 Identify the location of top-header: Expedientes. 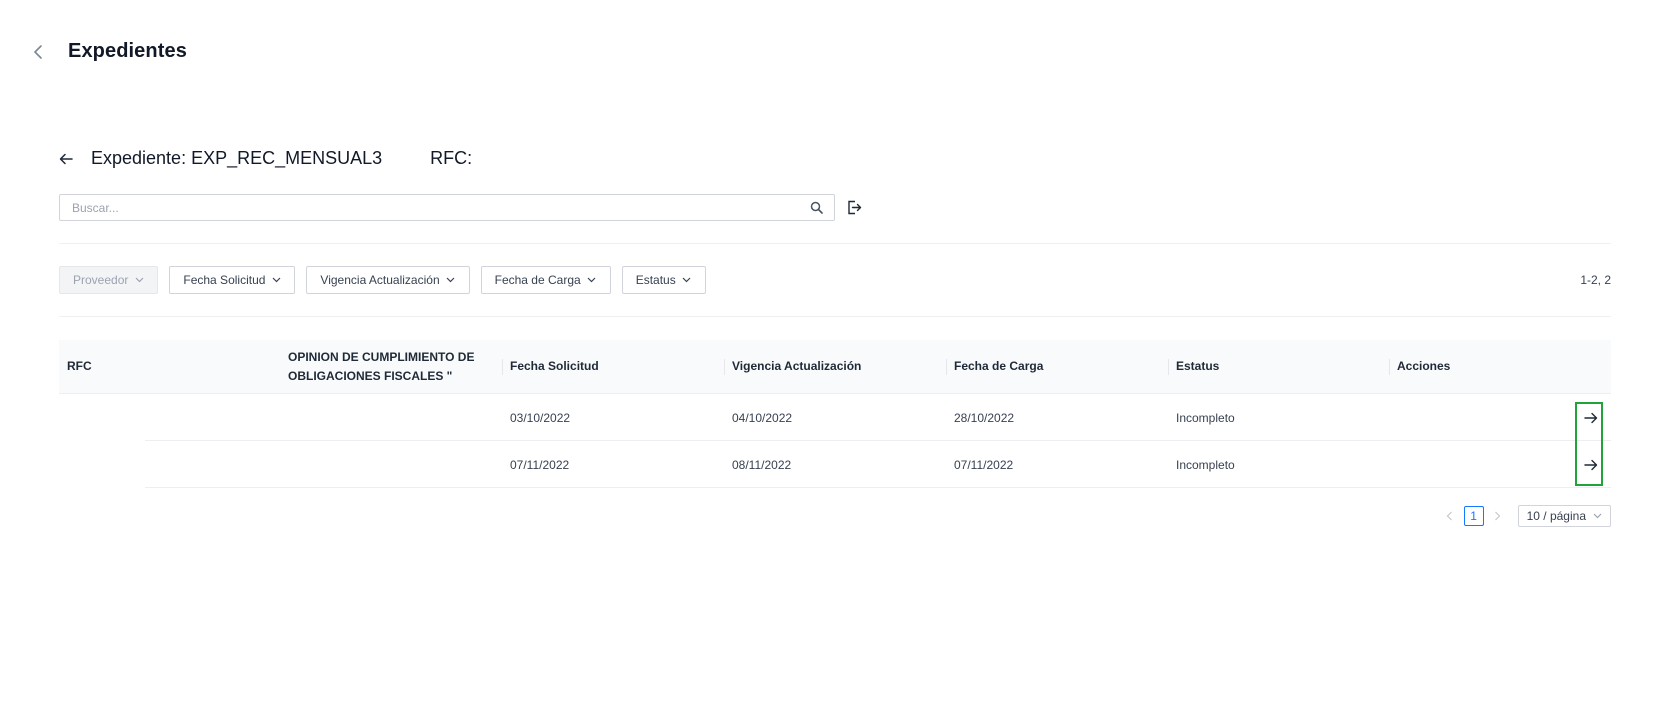
(107, 51).